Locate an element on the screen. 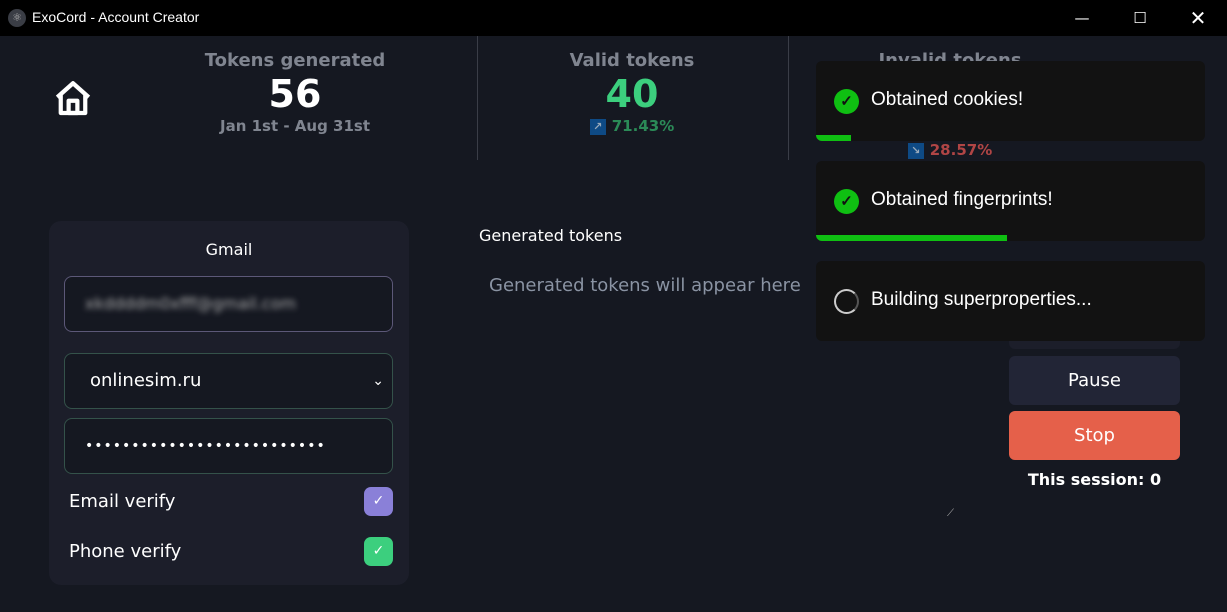  pause-button: Pause is located at coordinates (1094, 380).